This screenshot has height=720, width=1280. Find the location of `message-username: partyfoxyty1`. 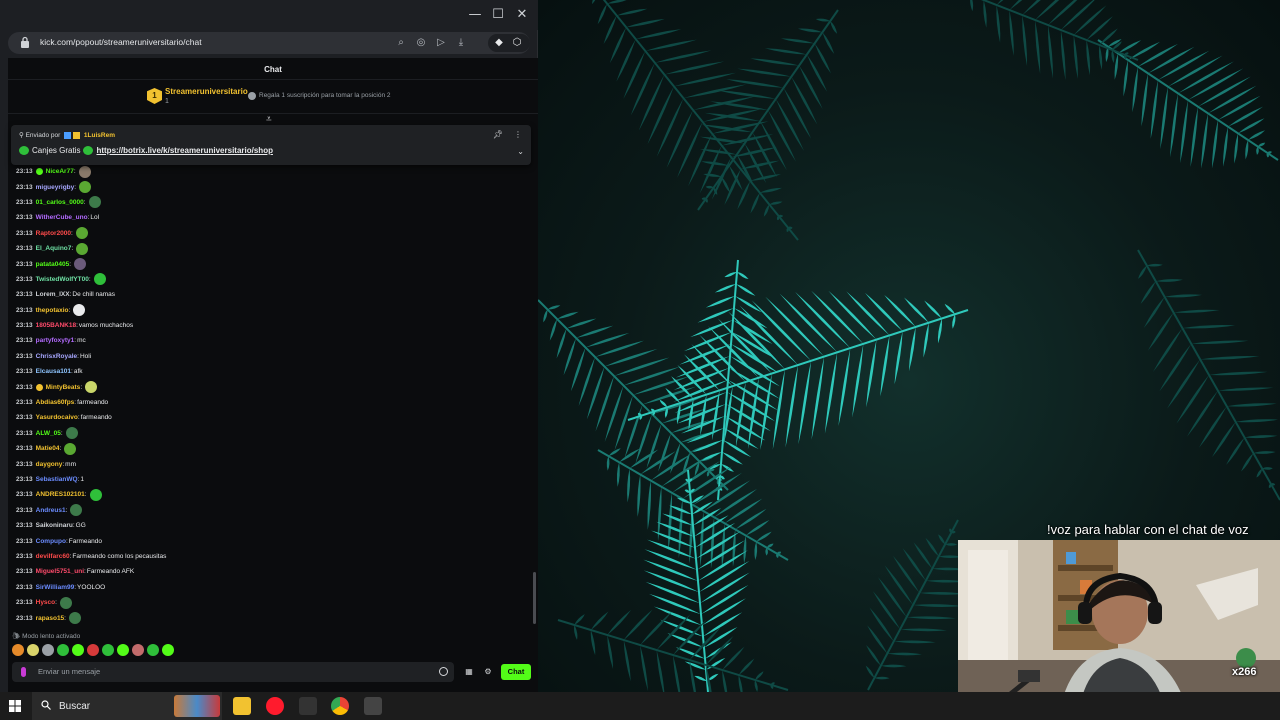

message-username: partyfoxyty1 is located at coordinates (55, 340).